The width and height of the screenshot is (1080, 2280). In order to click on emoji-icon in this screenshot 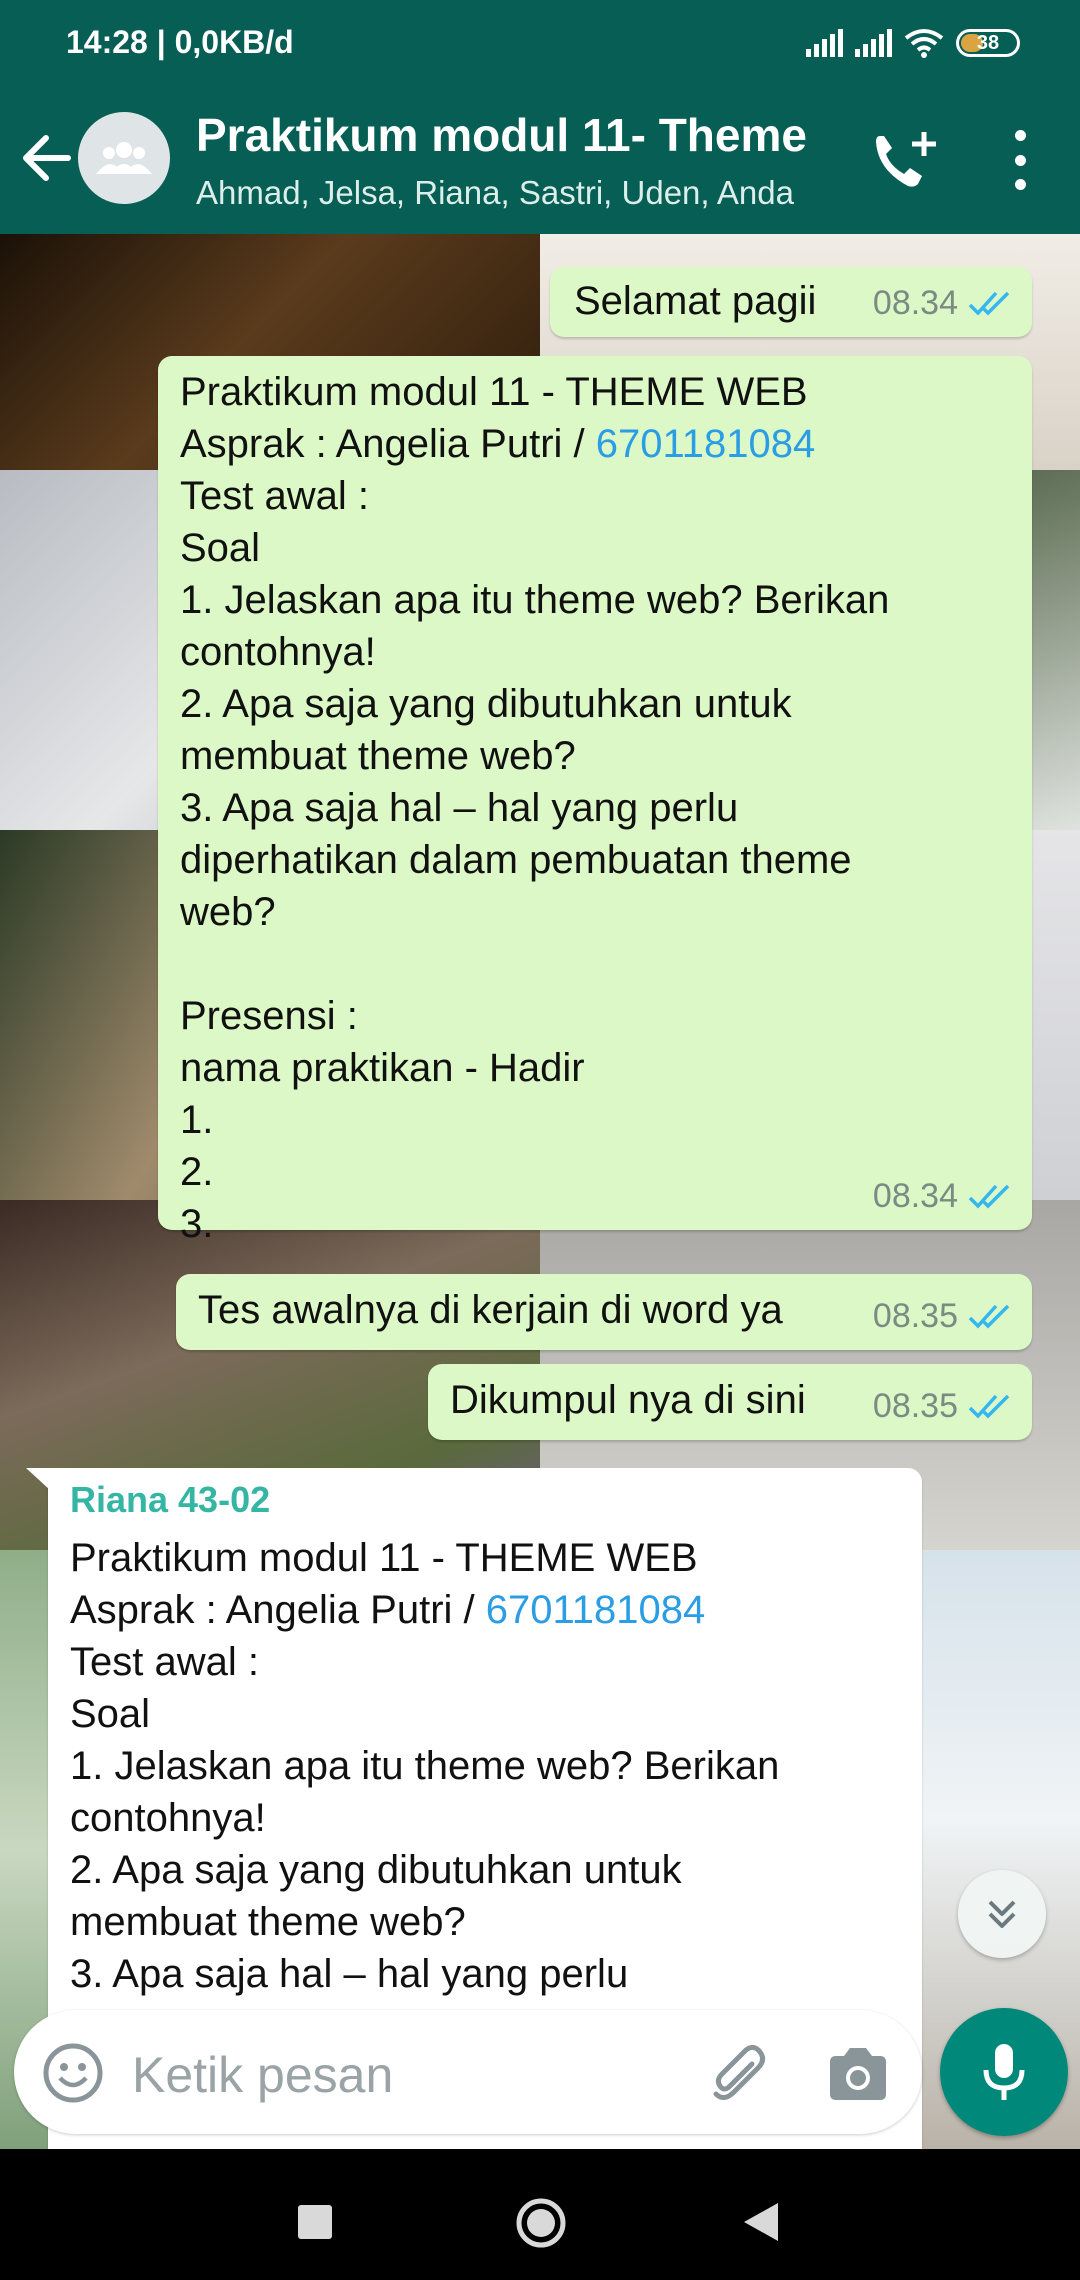, I will do `click(73, 2073)`.